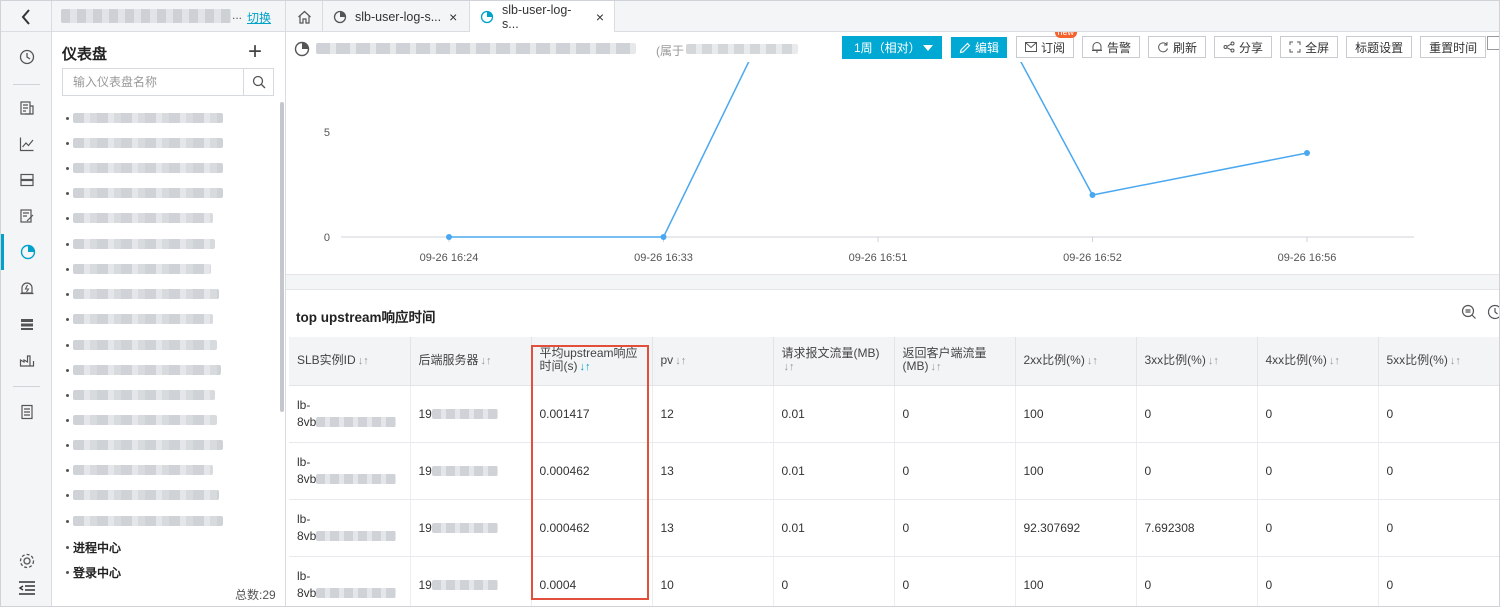 Image resolution: width=1500 pixels, height=607 pixels. Describe the element at coordinates (979, 47) in the screenshot. I see `edit-button: 编辑` at that location.